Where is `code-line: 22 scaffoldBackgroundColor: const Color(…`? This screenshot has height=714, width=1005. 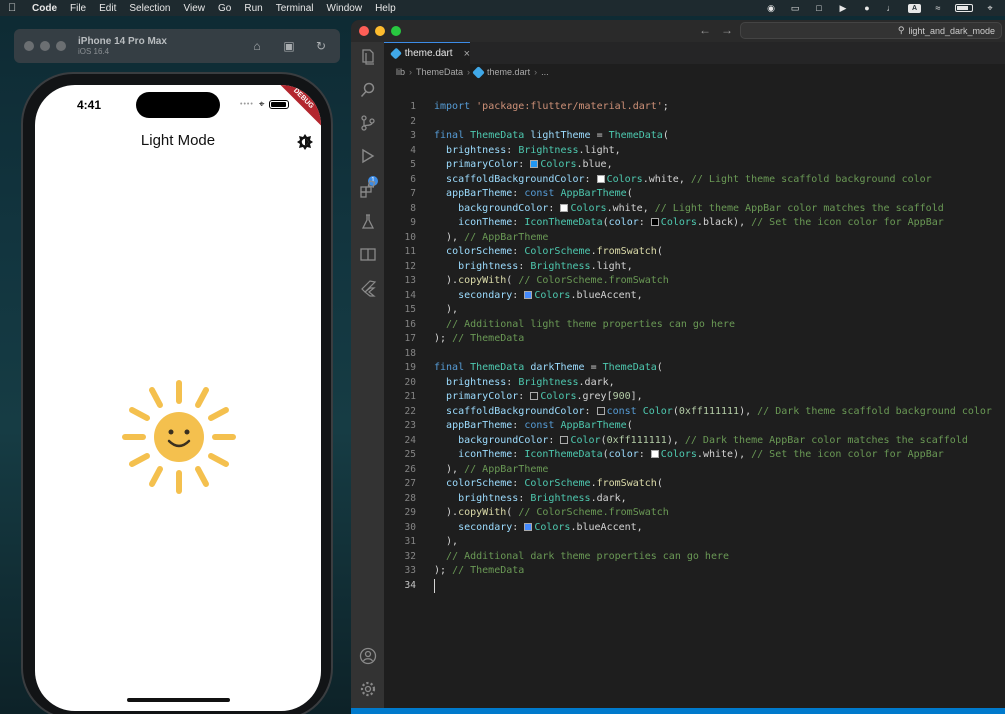
code-line: 22 scaffoldBackgroundColor: const Color(… is located at coordinates (694, 412).